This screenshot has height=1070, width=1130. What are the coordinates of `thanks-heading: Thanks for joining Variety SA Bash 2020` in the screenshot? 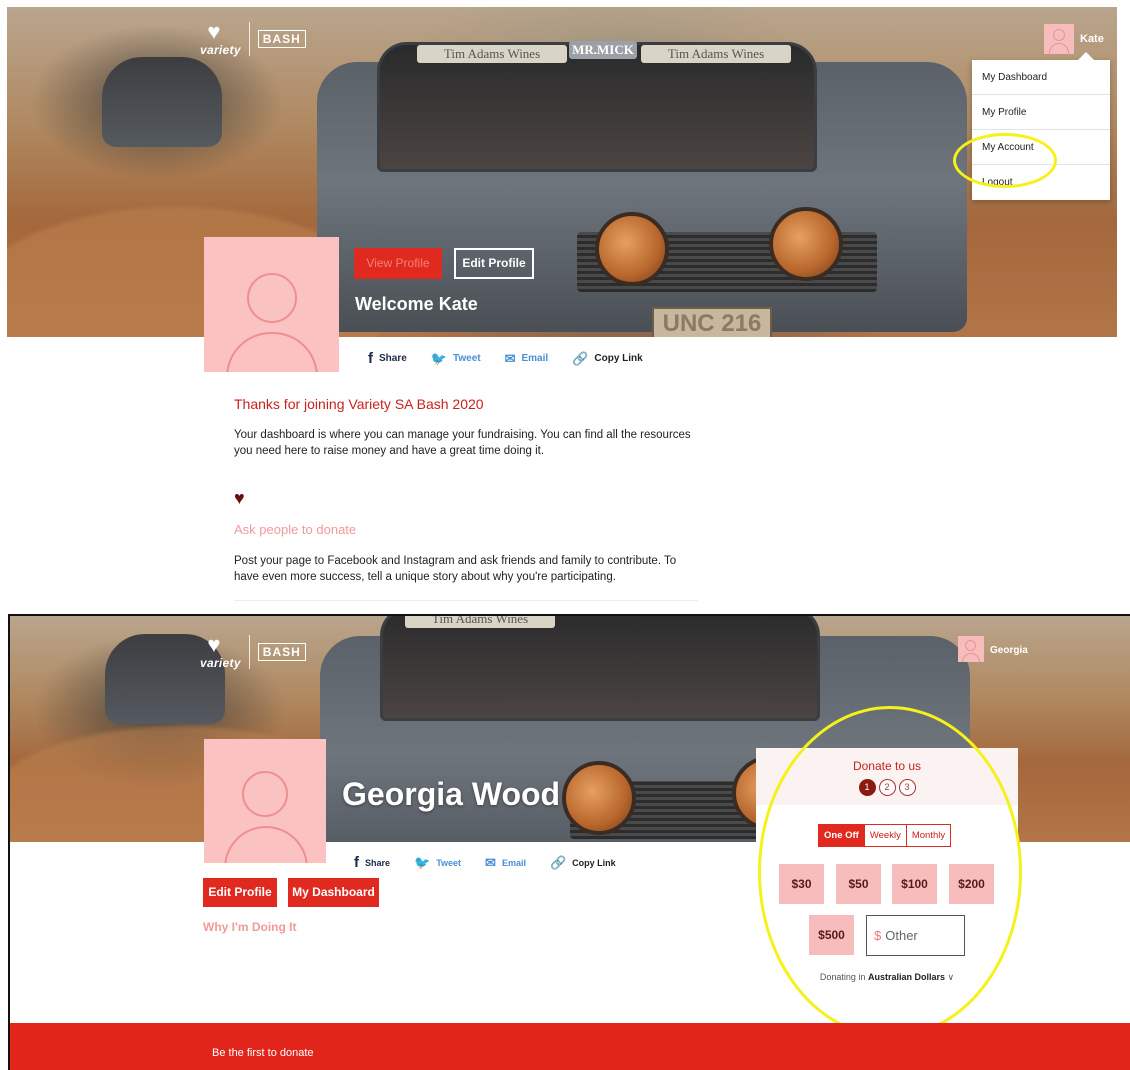 It's located at (359, 404).